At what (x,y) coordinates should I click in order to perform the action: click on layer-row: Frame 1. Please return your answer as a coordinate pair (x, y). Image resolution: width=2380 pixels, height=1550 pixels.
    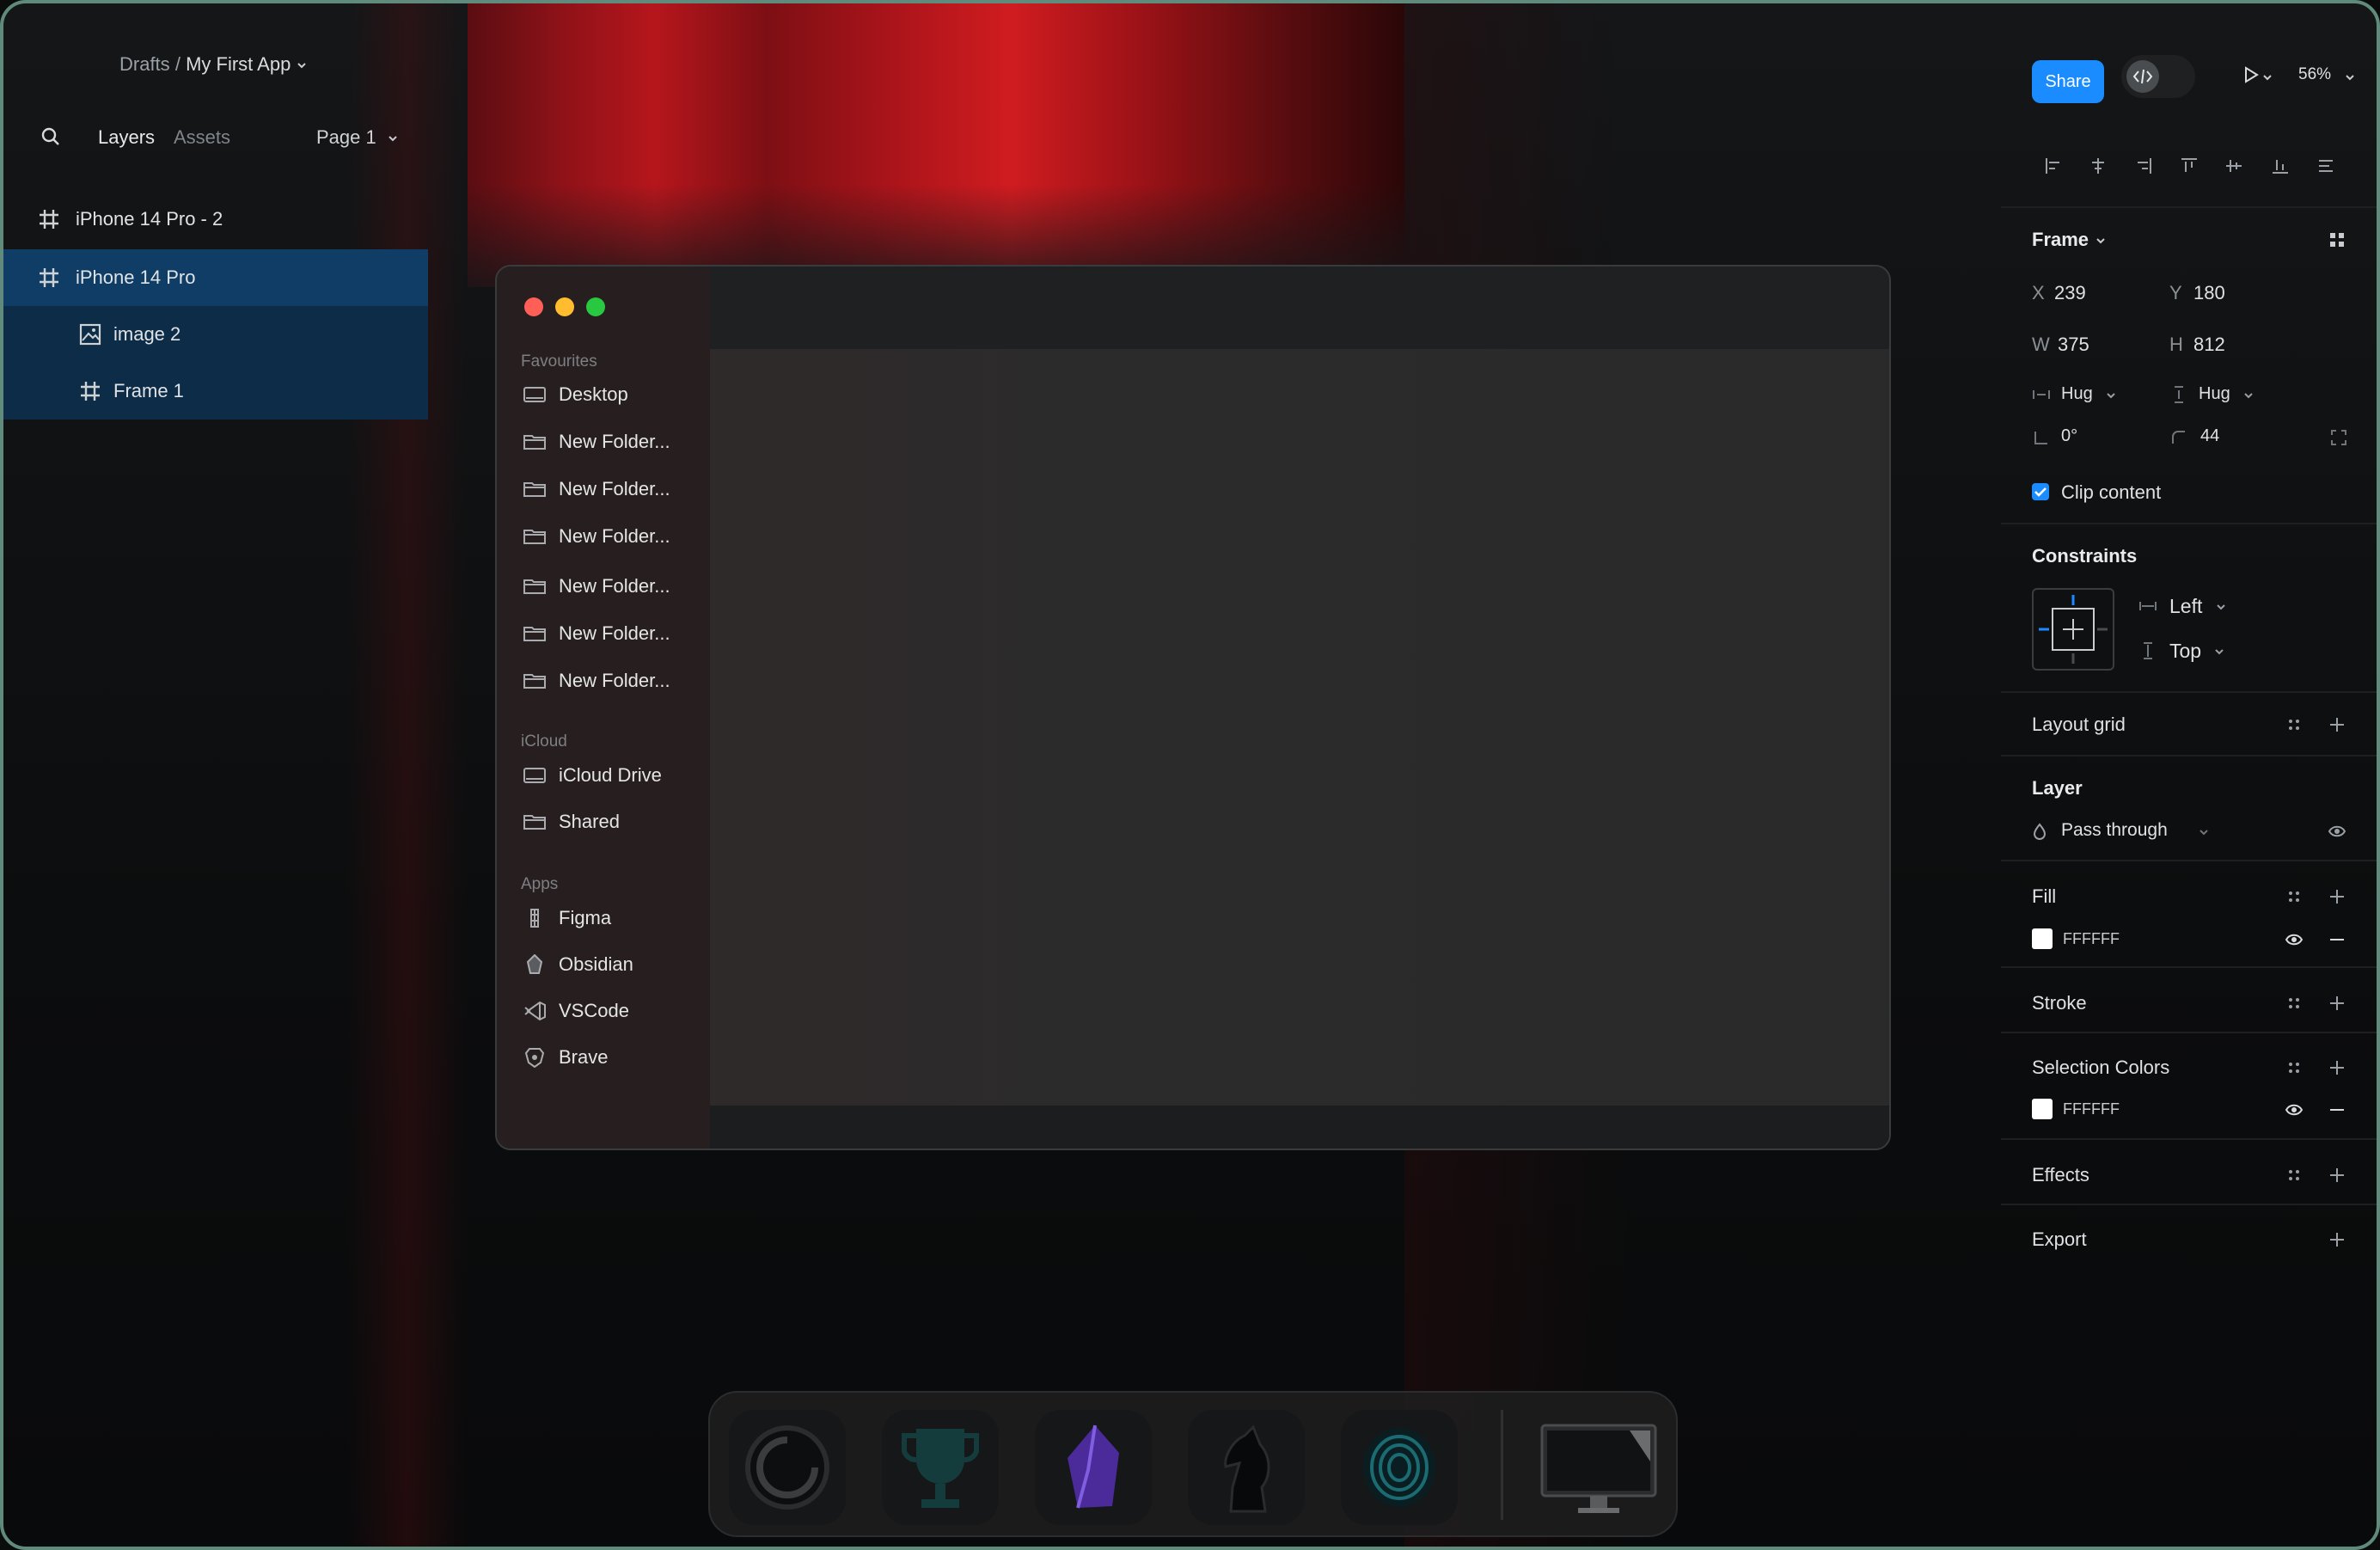
    Looking at the image, I should click on (216, 392).